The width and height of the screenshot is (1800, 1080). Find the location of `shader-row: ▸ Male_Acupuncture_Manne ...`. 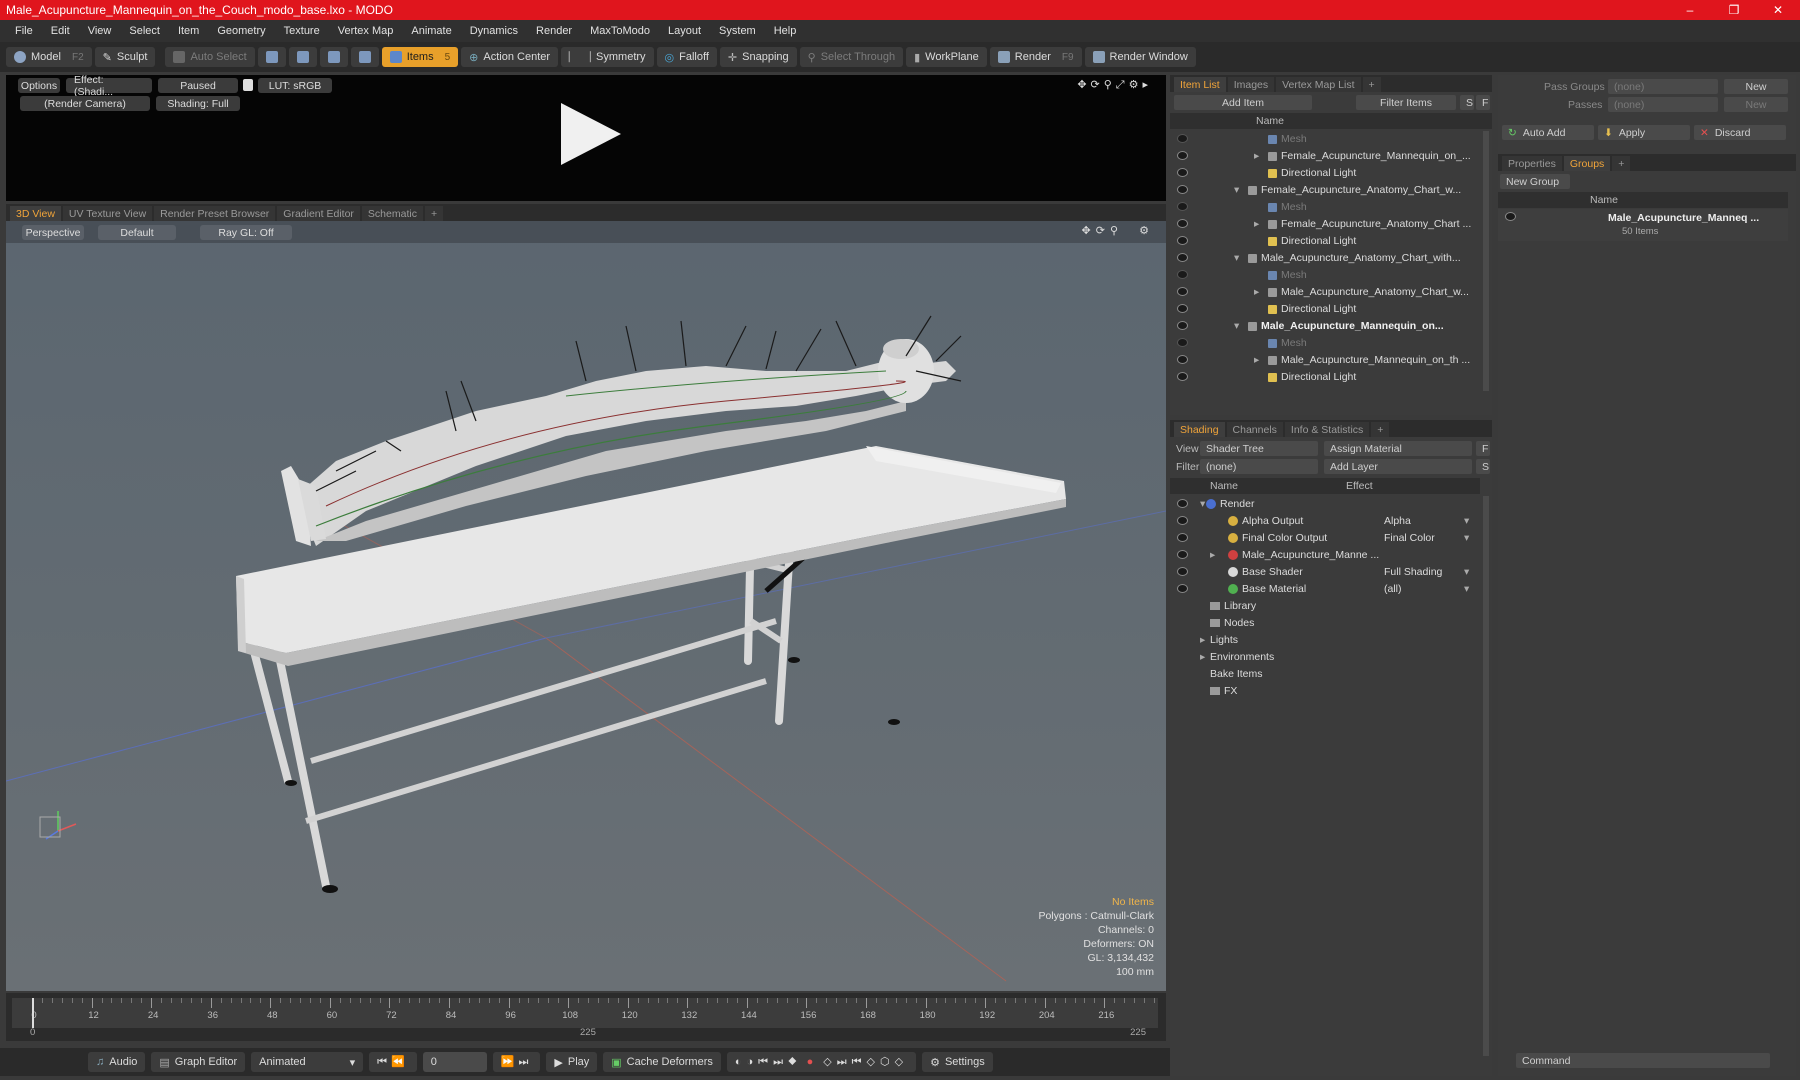

shader-row: ▸ Male_Acupuncture_Manne ... is located at coordinates (1325, 555).